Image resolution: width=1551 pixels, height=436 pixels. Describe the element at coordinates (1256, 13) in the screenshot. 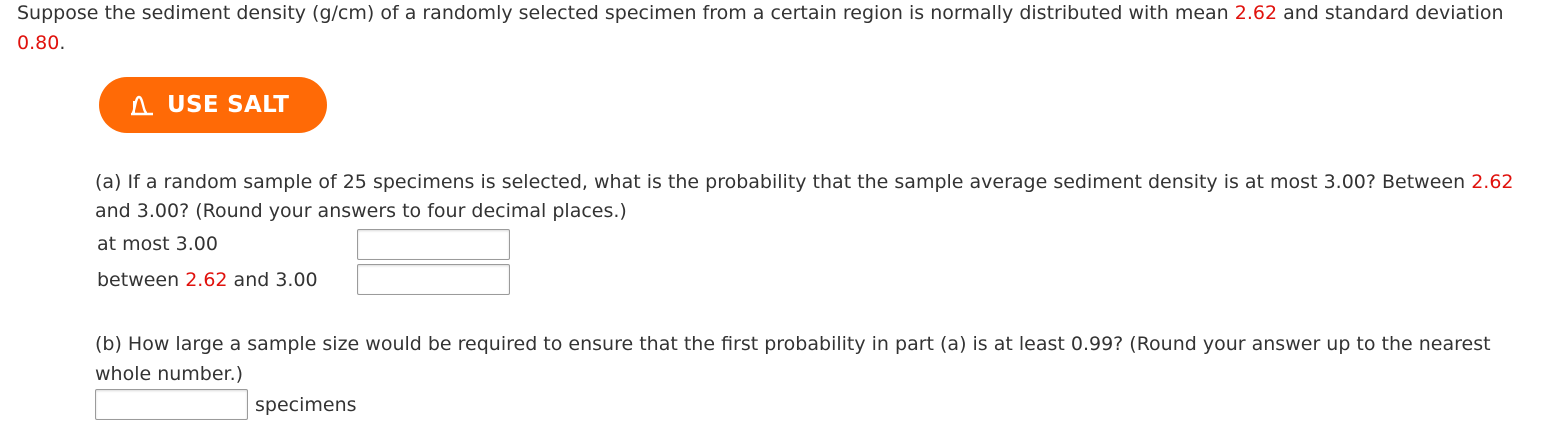

I see `mean-value: 2.62` at that location.